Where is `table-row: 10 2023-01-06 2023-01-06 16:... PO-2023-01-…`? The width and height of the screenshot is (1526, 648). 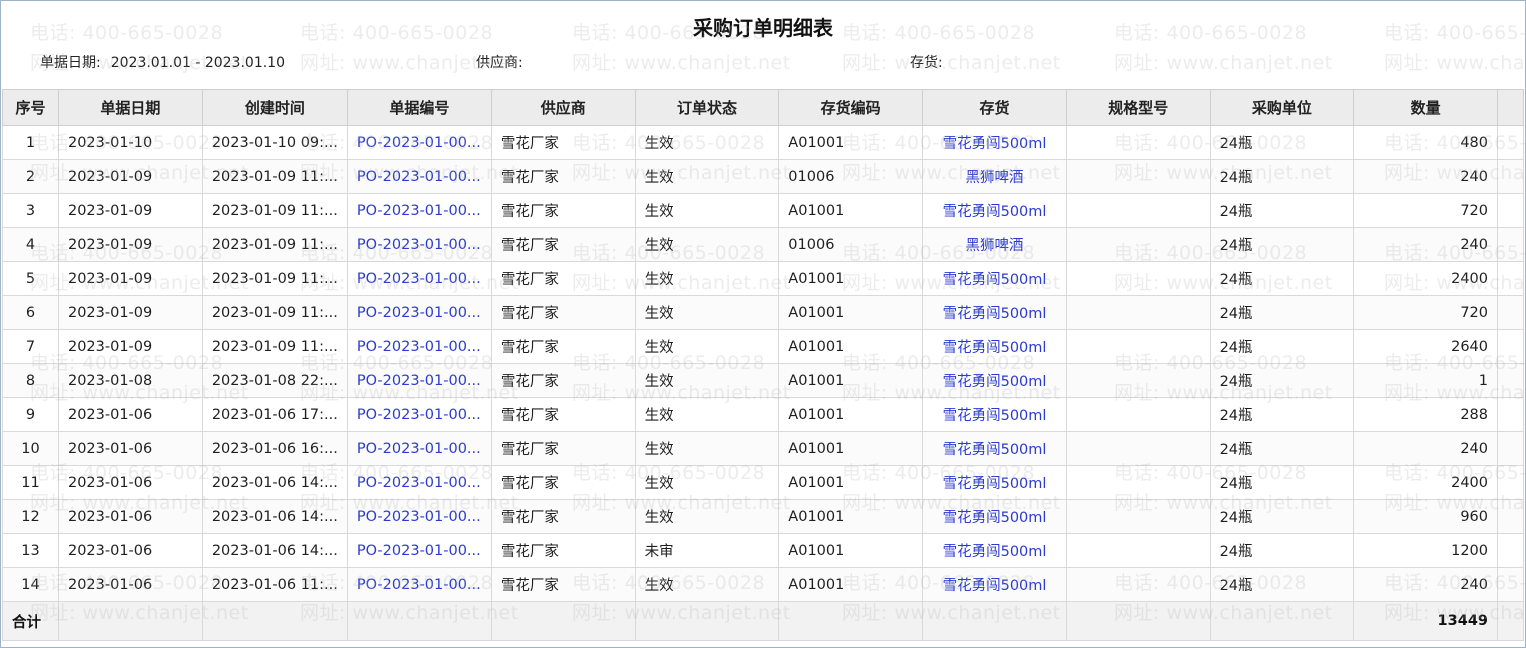 table-row: 10 2023-01-06 2023-01-06 16:... PO-2023-01-… is located at coordinates (763, 448).